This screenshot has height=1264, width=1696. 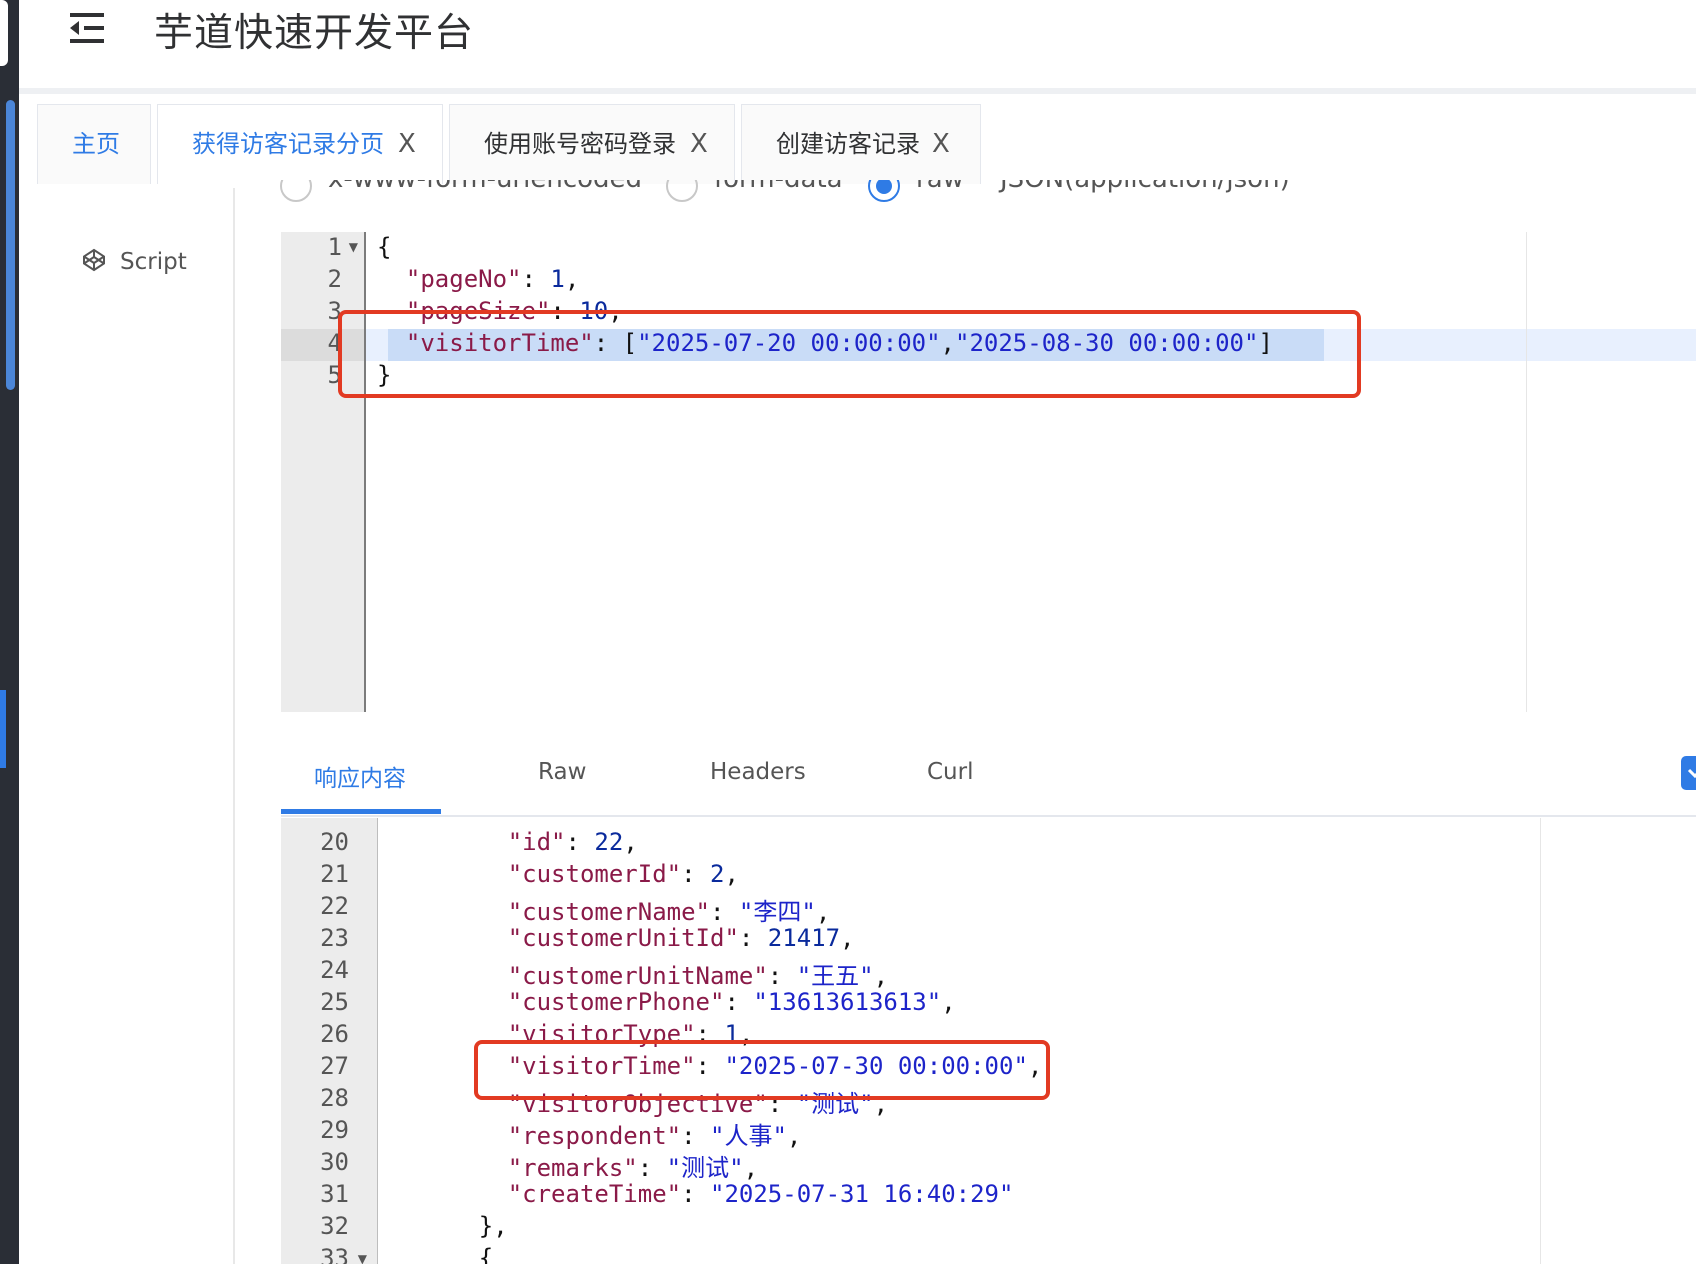 What do you see at coordinates (637, 976) in the screenshot?
I see `code-token: "customerUnitName"` at bounding box center [637, 976].